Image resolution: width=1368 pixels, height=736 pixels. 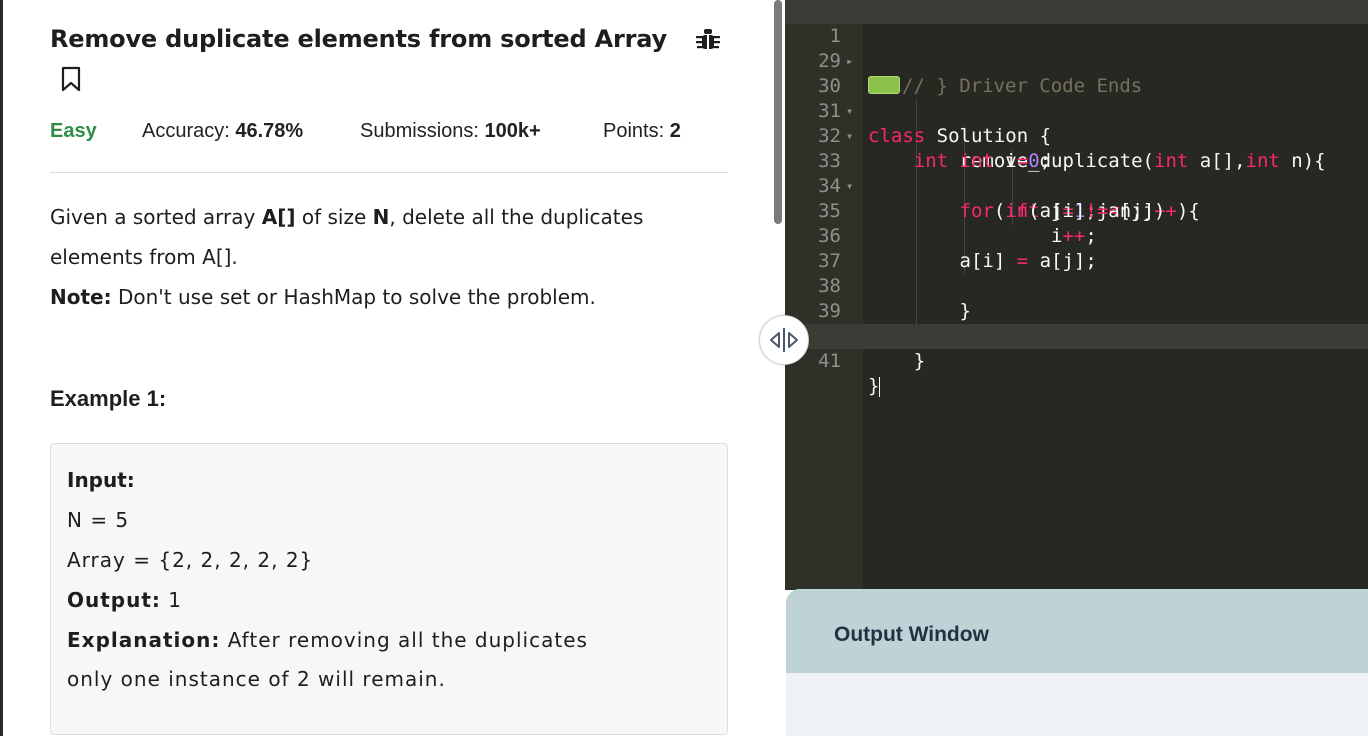 What do you see at coordinates (389, 172) in the screenshot?
I see `divider` at bounding box center [389, 172].